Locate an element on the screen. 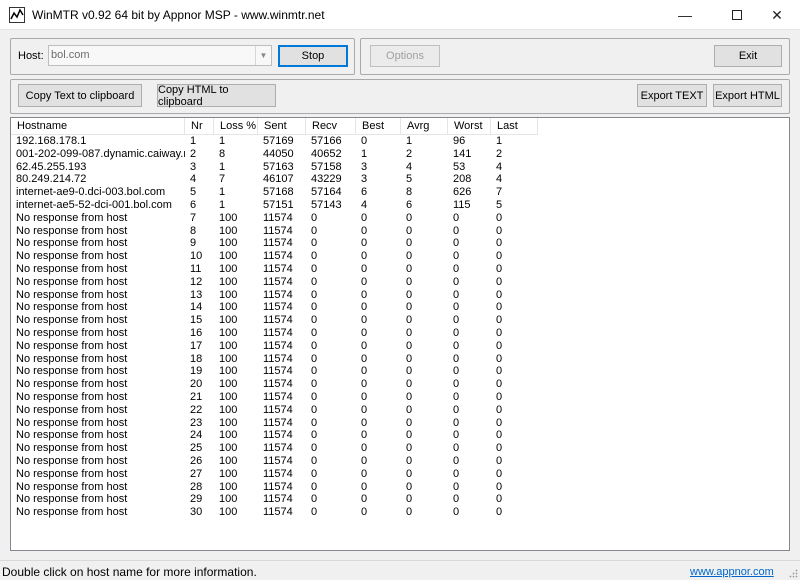 The image size is (800, 580). table-row: No response from host 15 100 11574 0 0 0 0 0 is located at coordinates (400, 320).